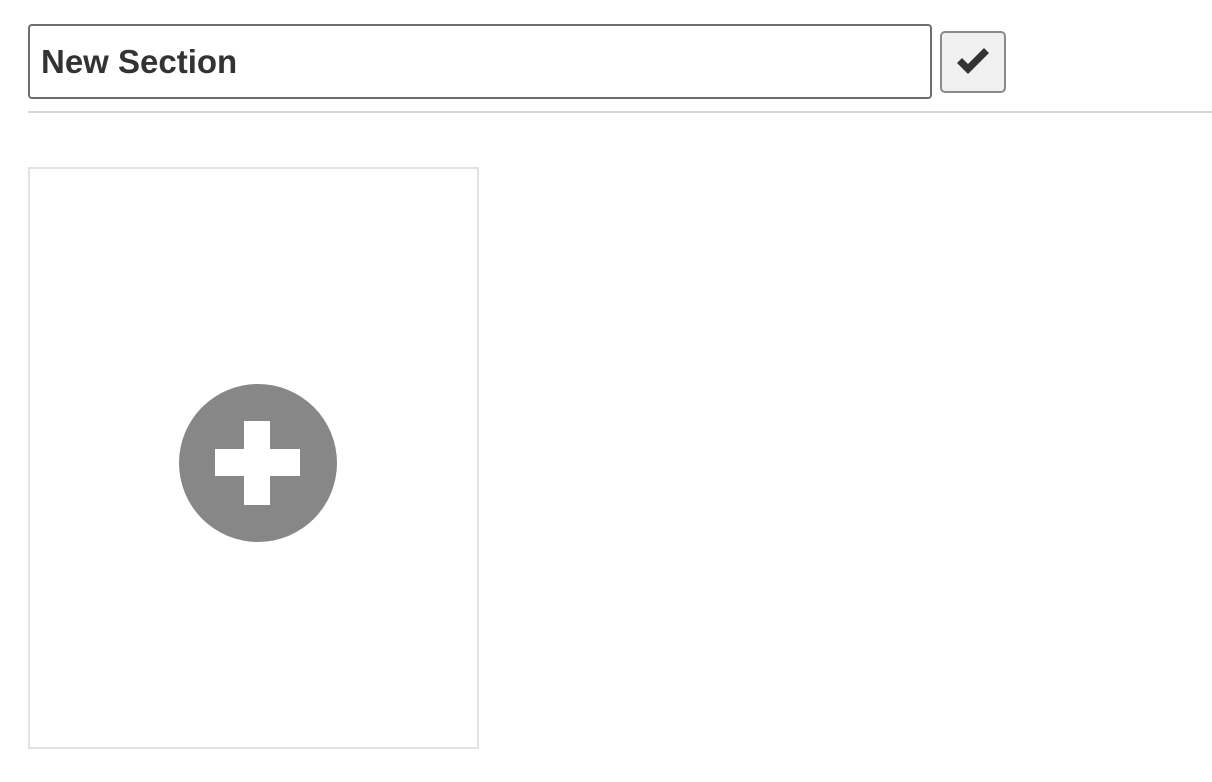 The height and width of the screenshot is (782, 1212). I want to click on divider, so click(620, 112).